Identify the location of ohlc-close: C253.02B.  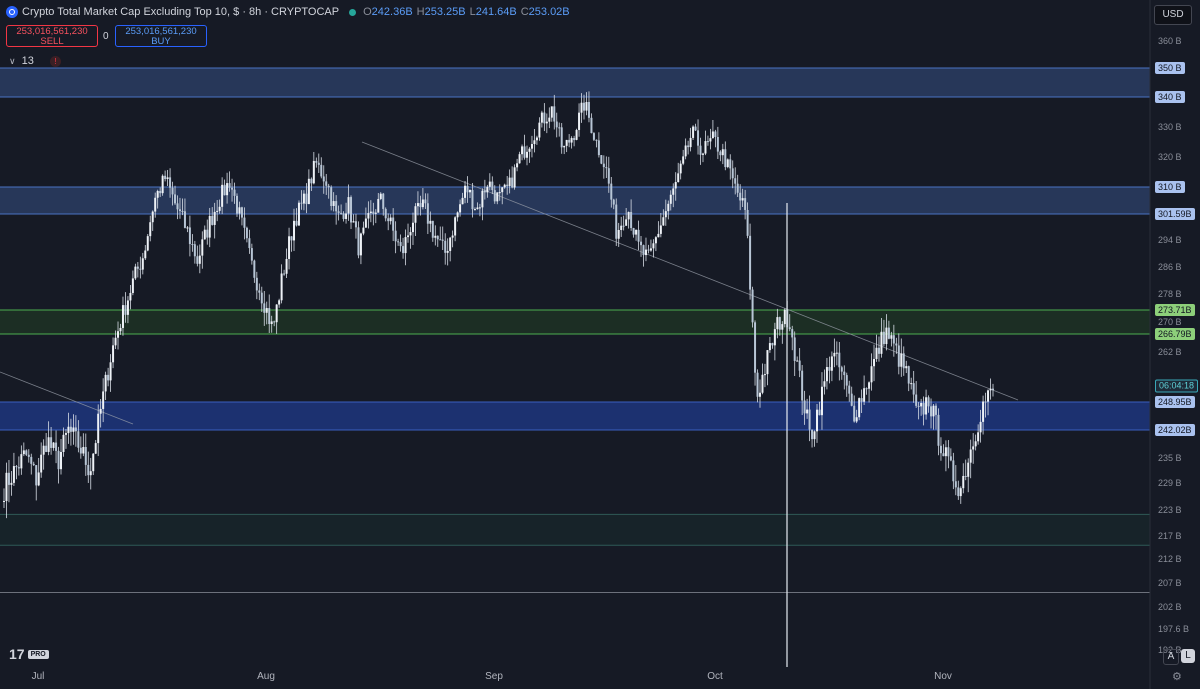
(545, 12).